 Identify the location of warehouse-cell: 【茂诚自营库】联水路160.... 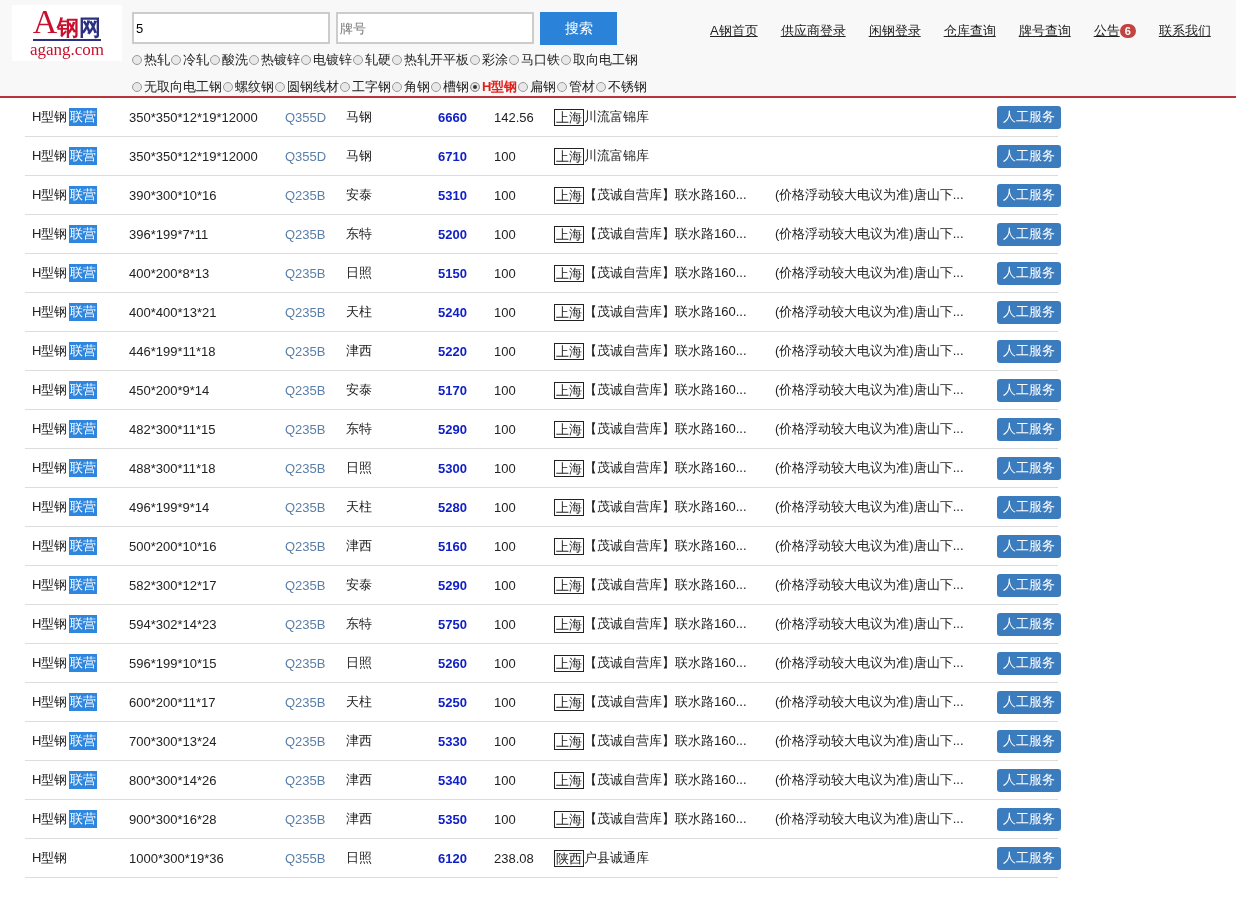
(665, 507).